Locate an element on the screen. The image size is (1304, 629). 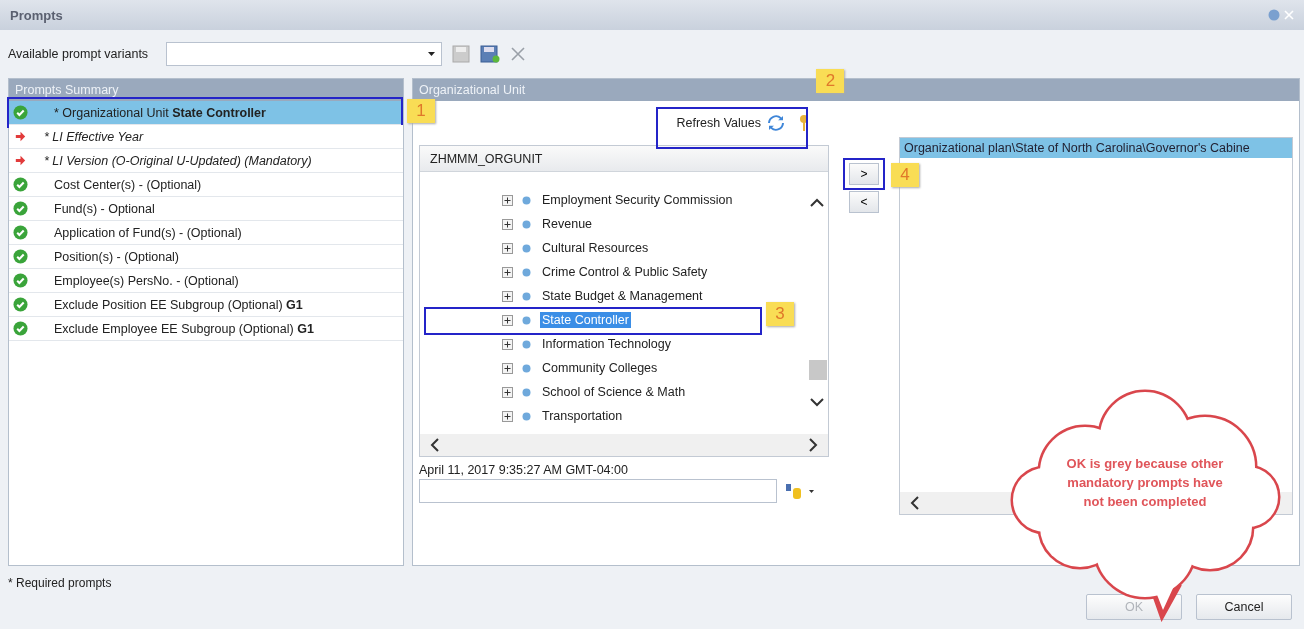
date-label: April 11, 2017 9:35:27 AM GMT-04:00 is located at coordinates (524, 470).